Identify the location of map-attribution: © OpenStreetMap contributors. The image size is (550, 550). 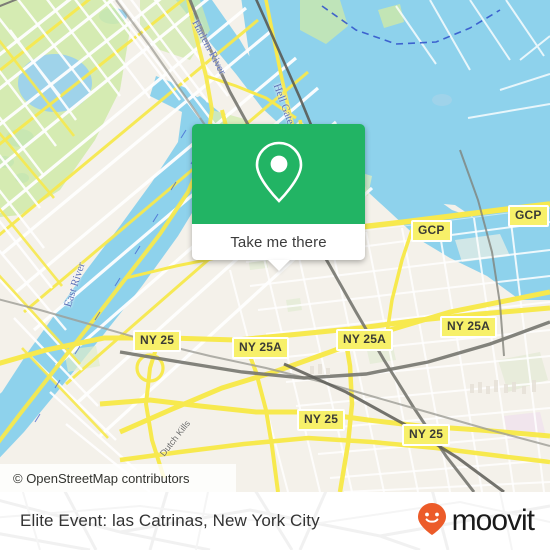
(118, 478).